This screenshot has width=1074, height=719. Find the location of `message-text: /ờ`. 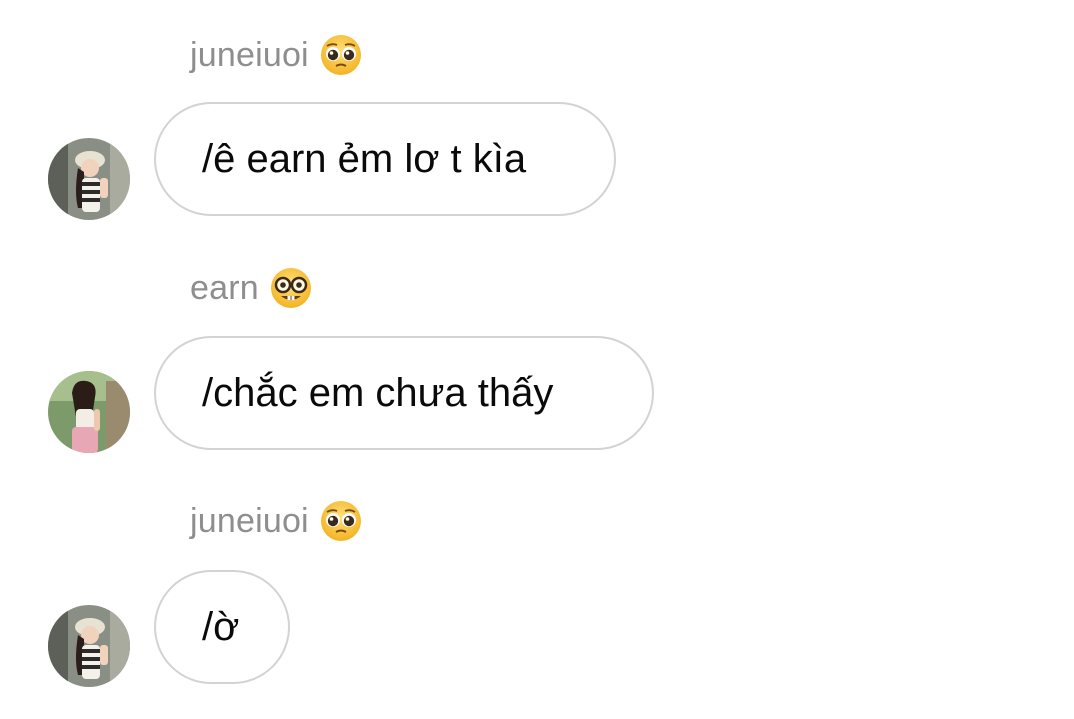

message-text: /ờ is located at coordinates (221, 626).